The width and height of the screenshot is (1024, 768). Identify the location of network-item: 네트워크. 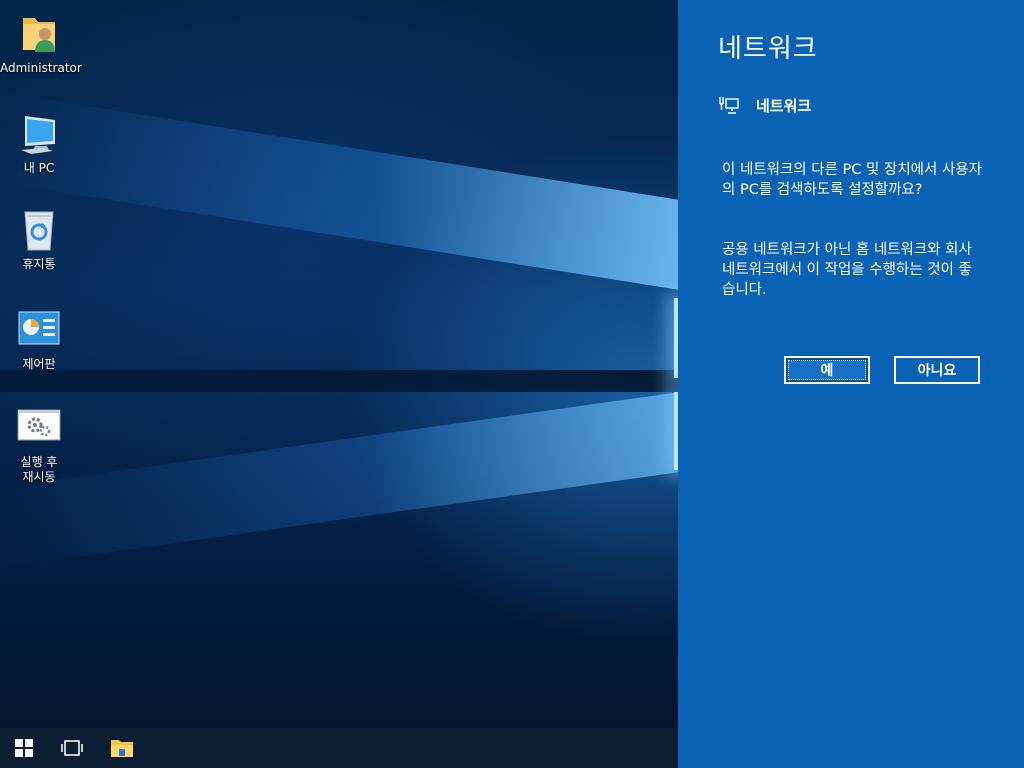
(764, 105).